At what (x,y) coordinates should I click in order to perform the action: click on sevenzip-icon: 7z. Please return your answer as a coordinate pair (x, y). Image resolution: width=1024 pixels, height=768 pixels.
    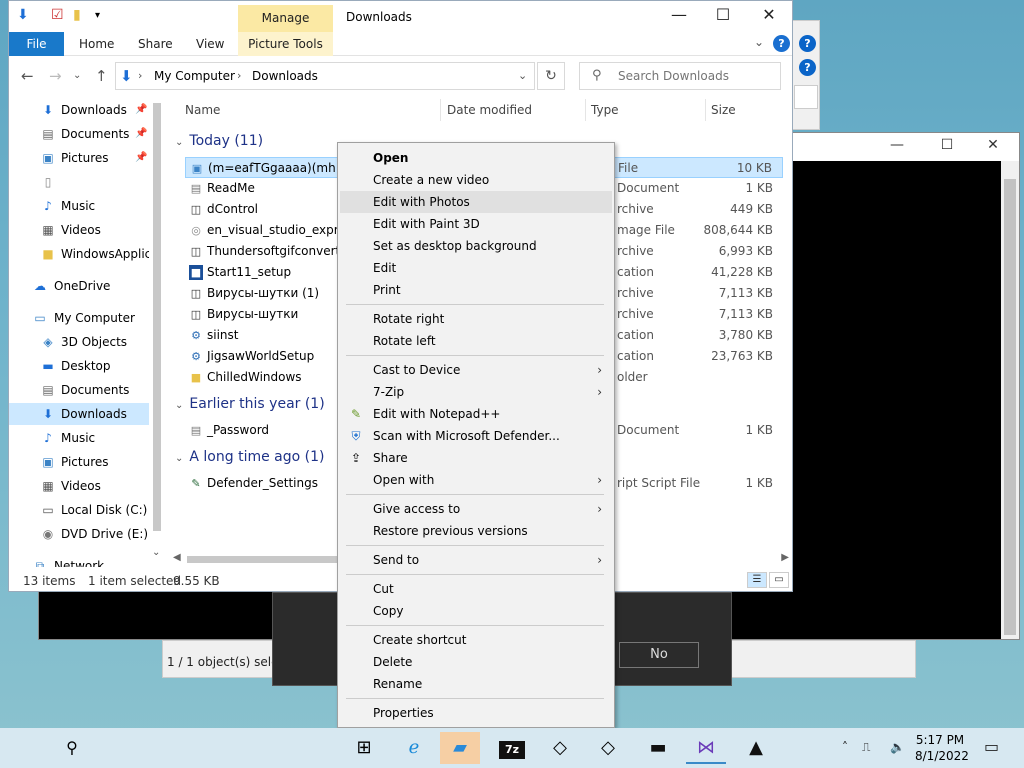
    Looking at the image, I should click on (512, 748).